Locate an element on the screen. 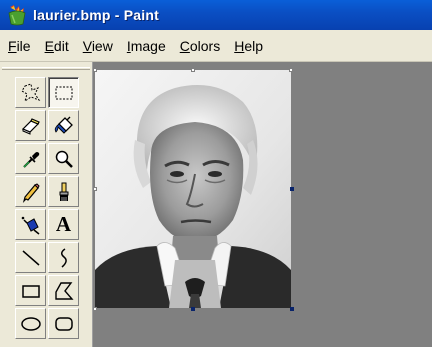  menu-colors: Colors is located at coordinates (200, 46).